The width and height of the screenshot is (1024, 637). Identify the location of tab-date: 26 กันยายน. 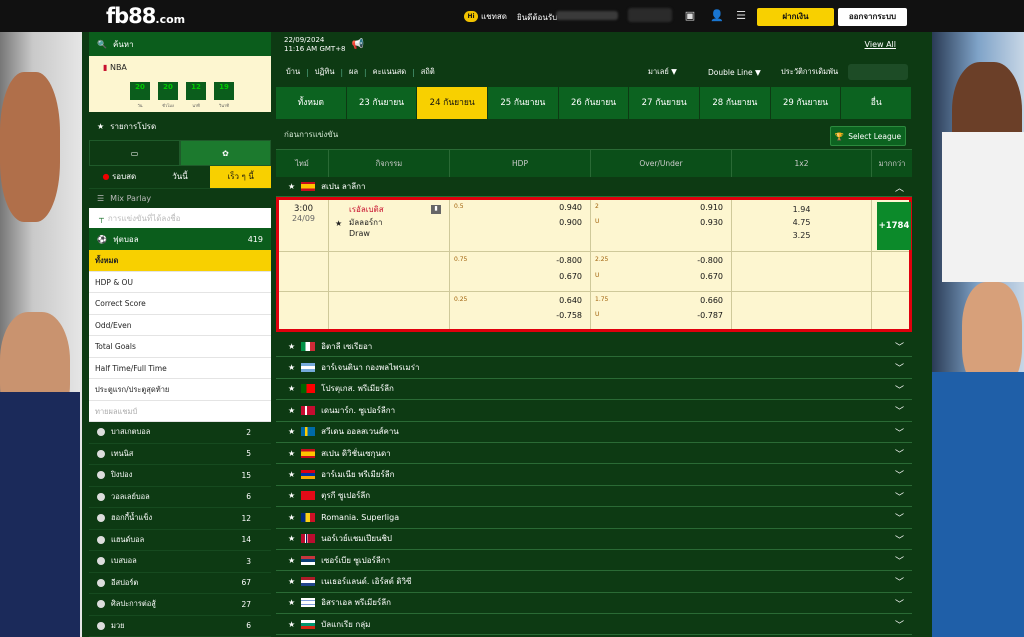
(594, 103).